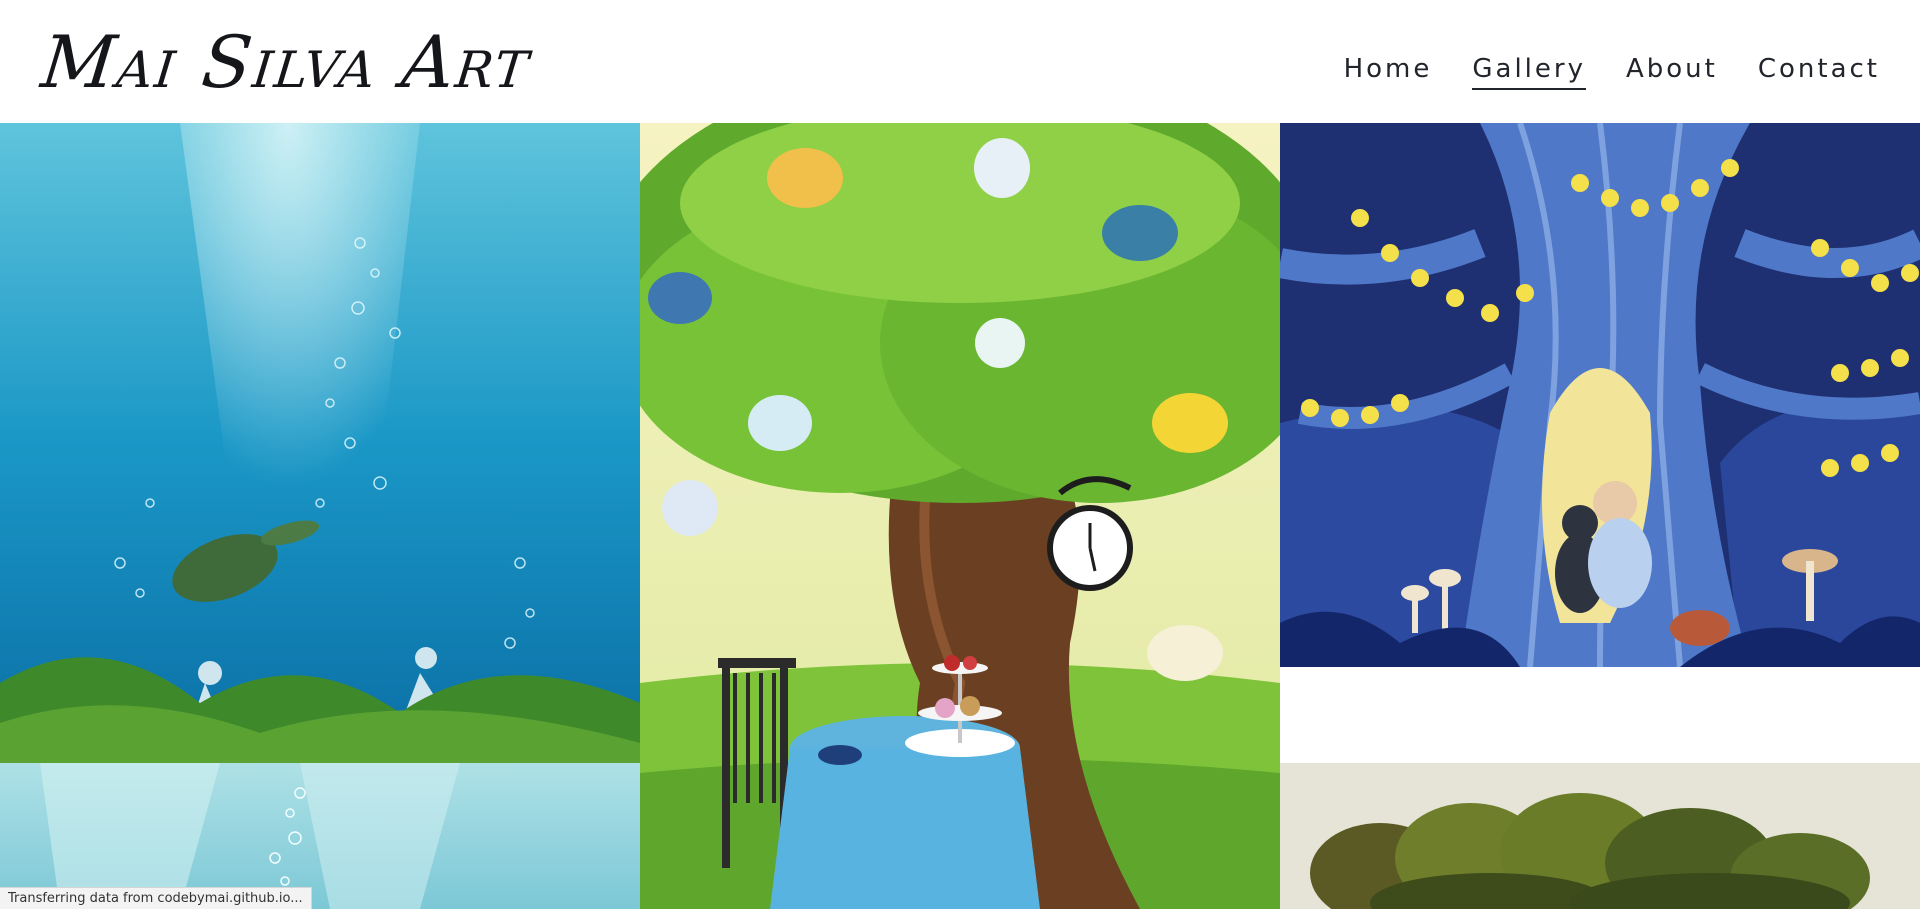  What do you see at coordinates (286, 62) in the screenshot?
I see `site-logo: Mai Silva Art` at bounding box center [286, 62].